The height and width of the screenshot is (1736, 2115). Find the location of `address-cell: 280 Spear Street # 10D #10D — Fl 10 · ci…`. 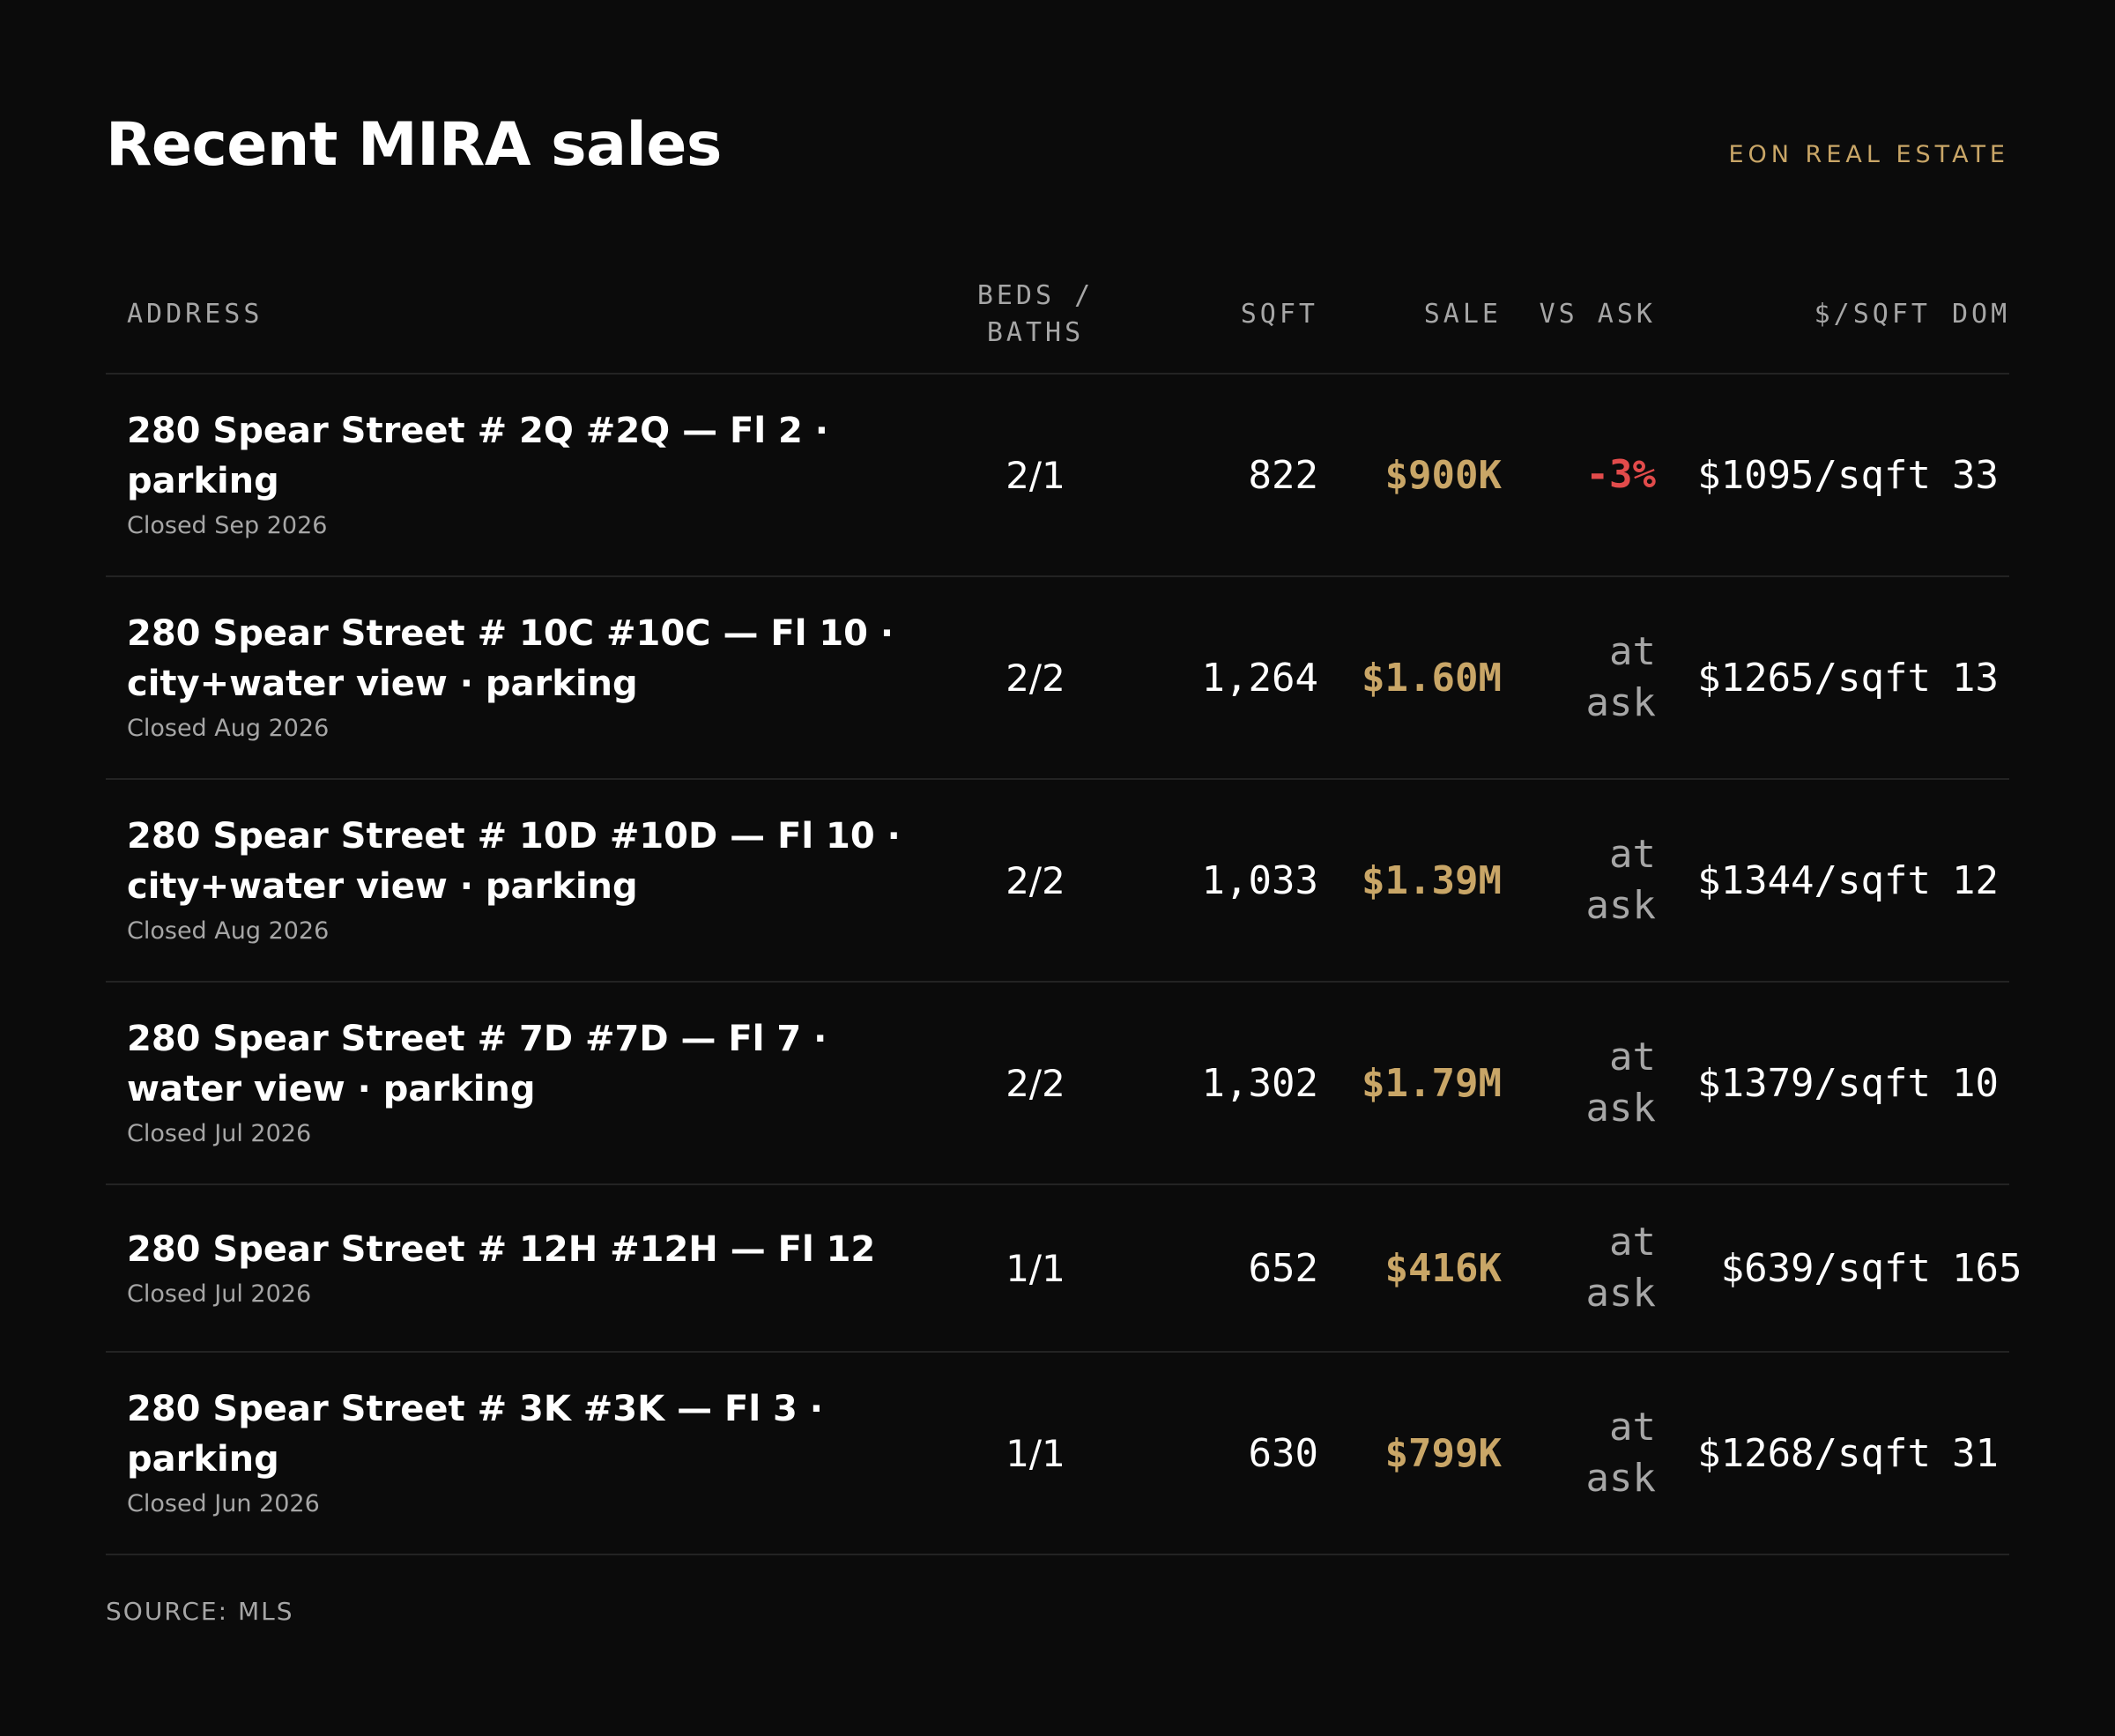

address-cell: 280 Spear Street # 10D #10D — Fl 10 · ci… is located at coordinates (524, 881).